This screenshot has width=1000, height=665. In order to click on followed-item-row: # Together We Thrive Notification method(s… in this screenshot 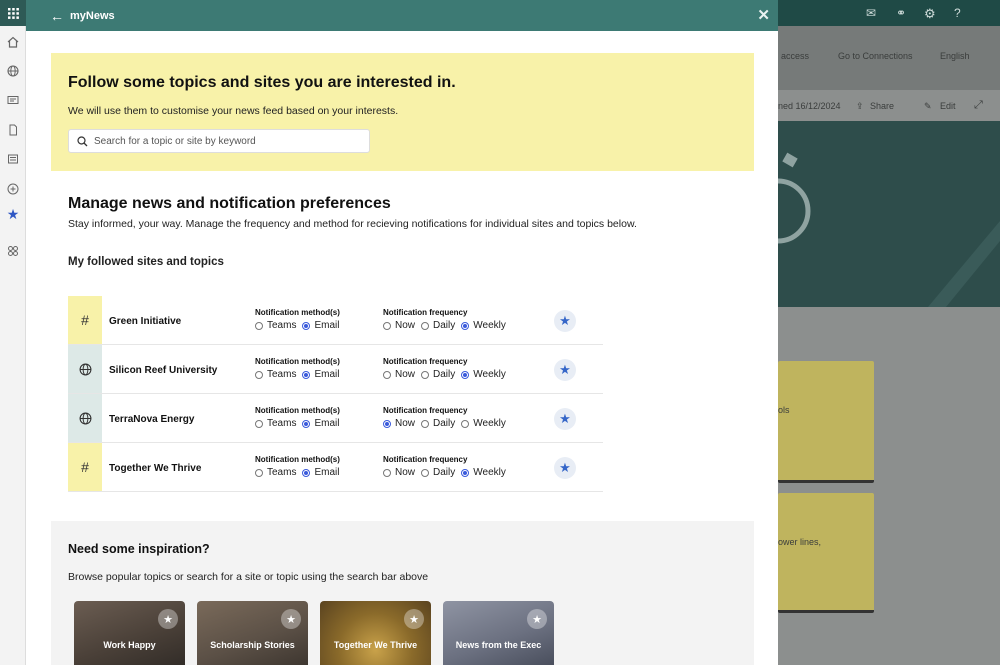, I will do `click(335, 467)`.